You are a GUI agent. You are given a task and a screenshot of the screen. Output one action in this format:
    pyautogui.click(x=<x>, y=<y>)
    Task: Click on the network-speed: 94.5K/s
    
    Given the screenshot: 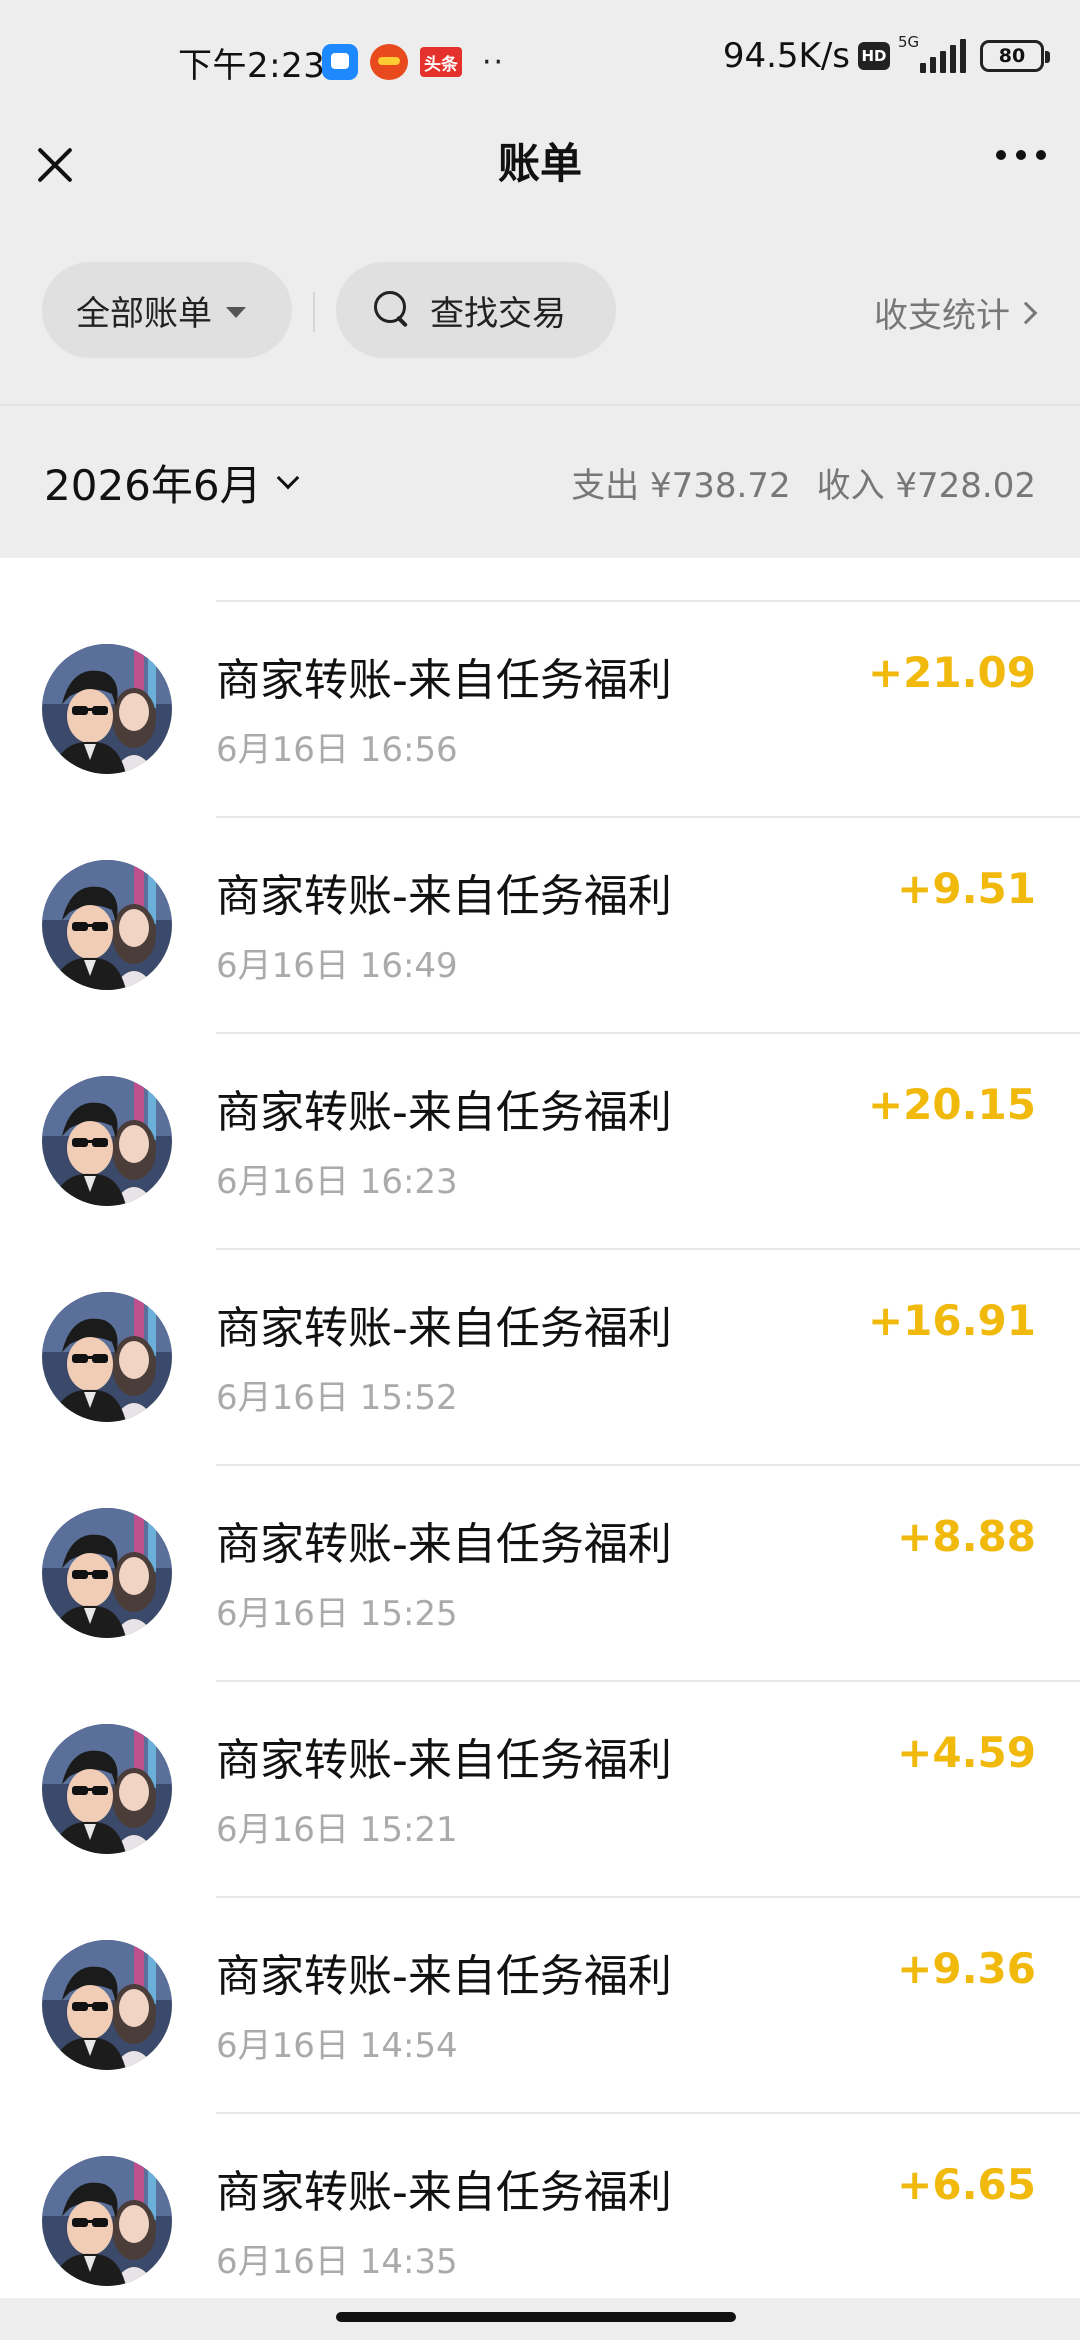 What is the action you would take?
    pyautogui.click(x=786, y=56)
    